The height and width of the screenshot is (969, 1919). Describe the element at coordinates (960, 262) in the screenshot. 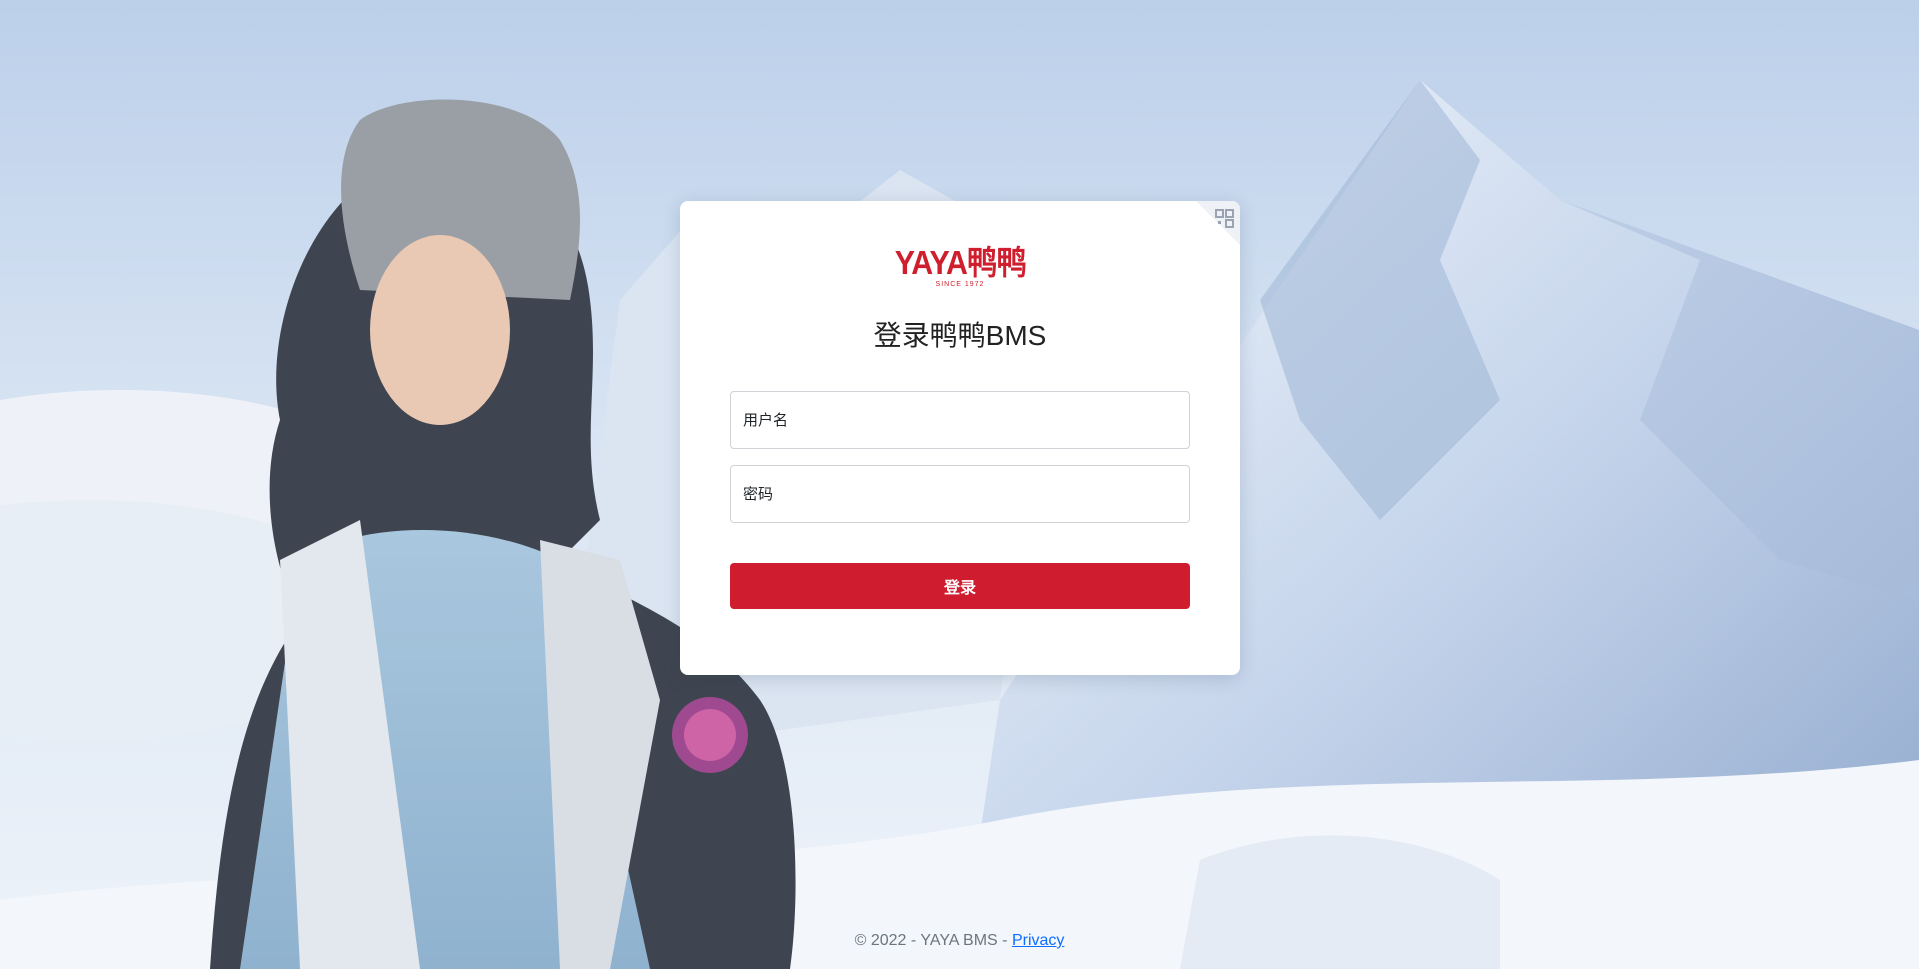

I see `logo-text: YAYA鸭鸭` at that location.